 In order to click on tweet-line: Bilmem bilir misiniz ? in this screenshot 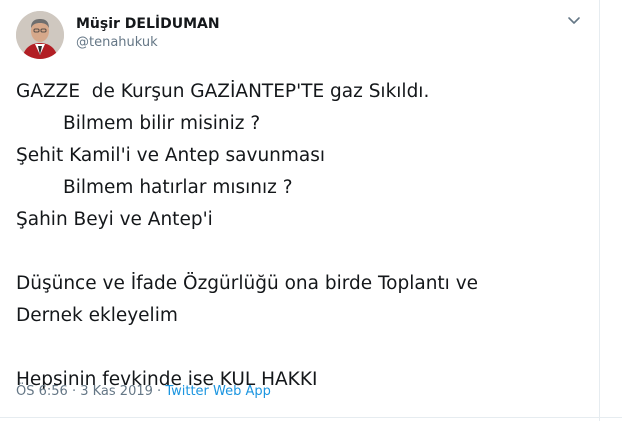, I will do `click(138, 123)`.